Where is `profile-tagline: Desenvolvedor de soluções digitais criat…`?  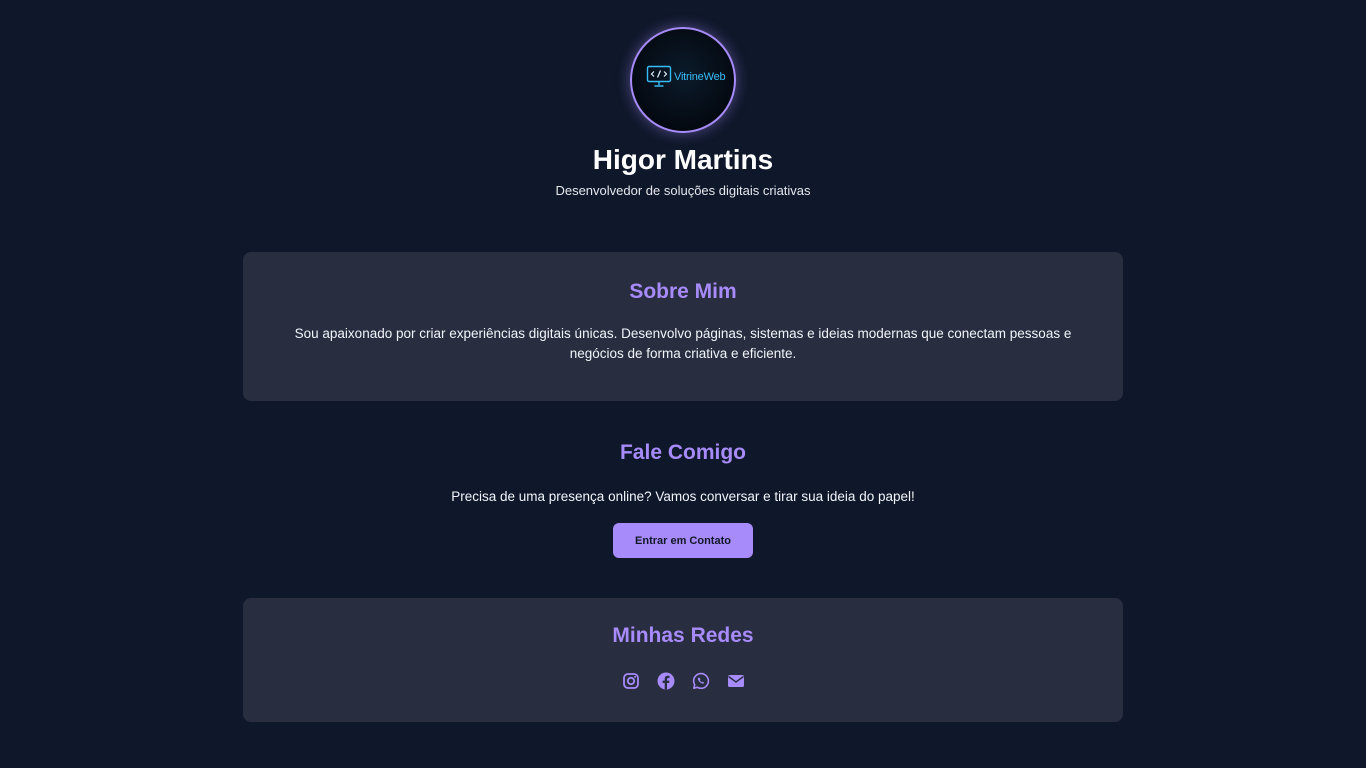 profile-tagline: Desenvolvedor de soluções digitais criat… is located at coordinates (683, 190).